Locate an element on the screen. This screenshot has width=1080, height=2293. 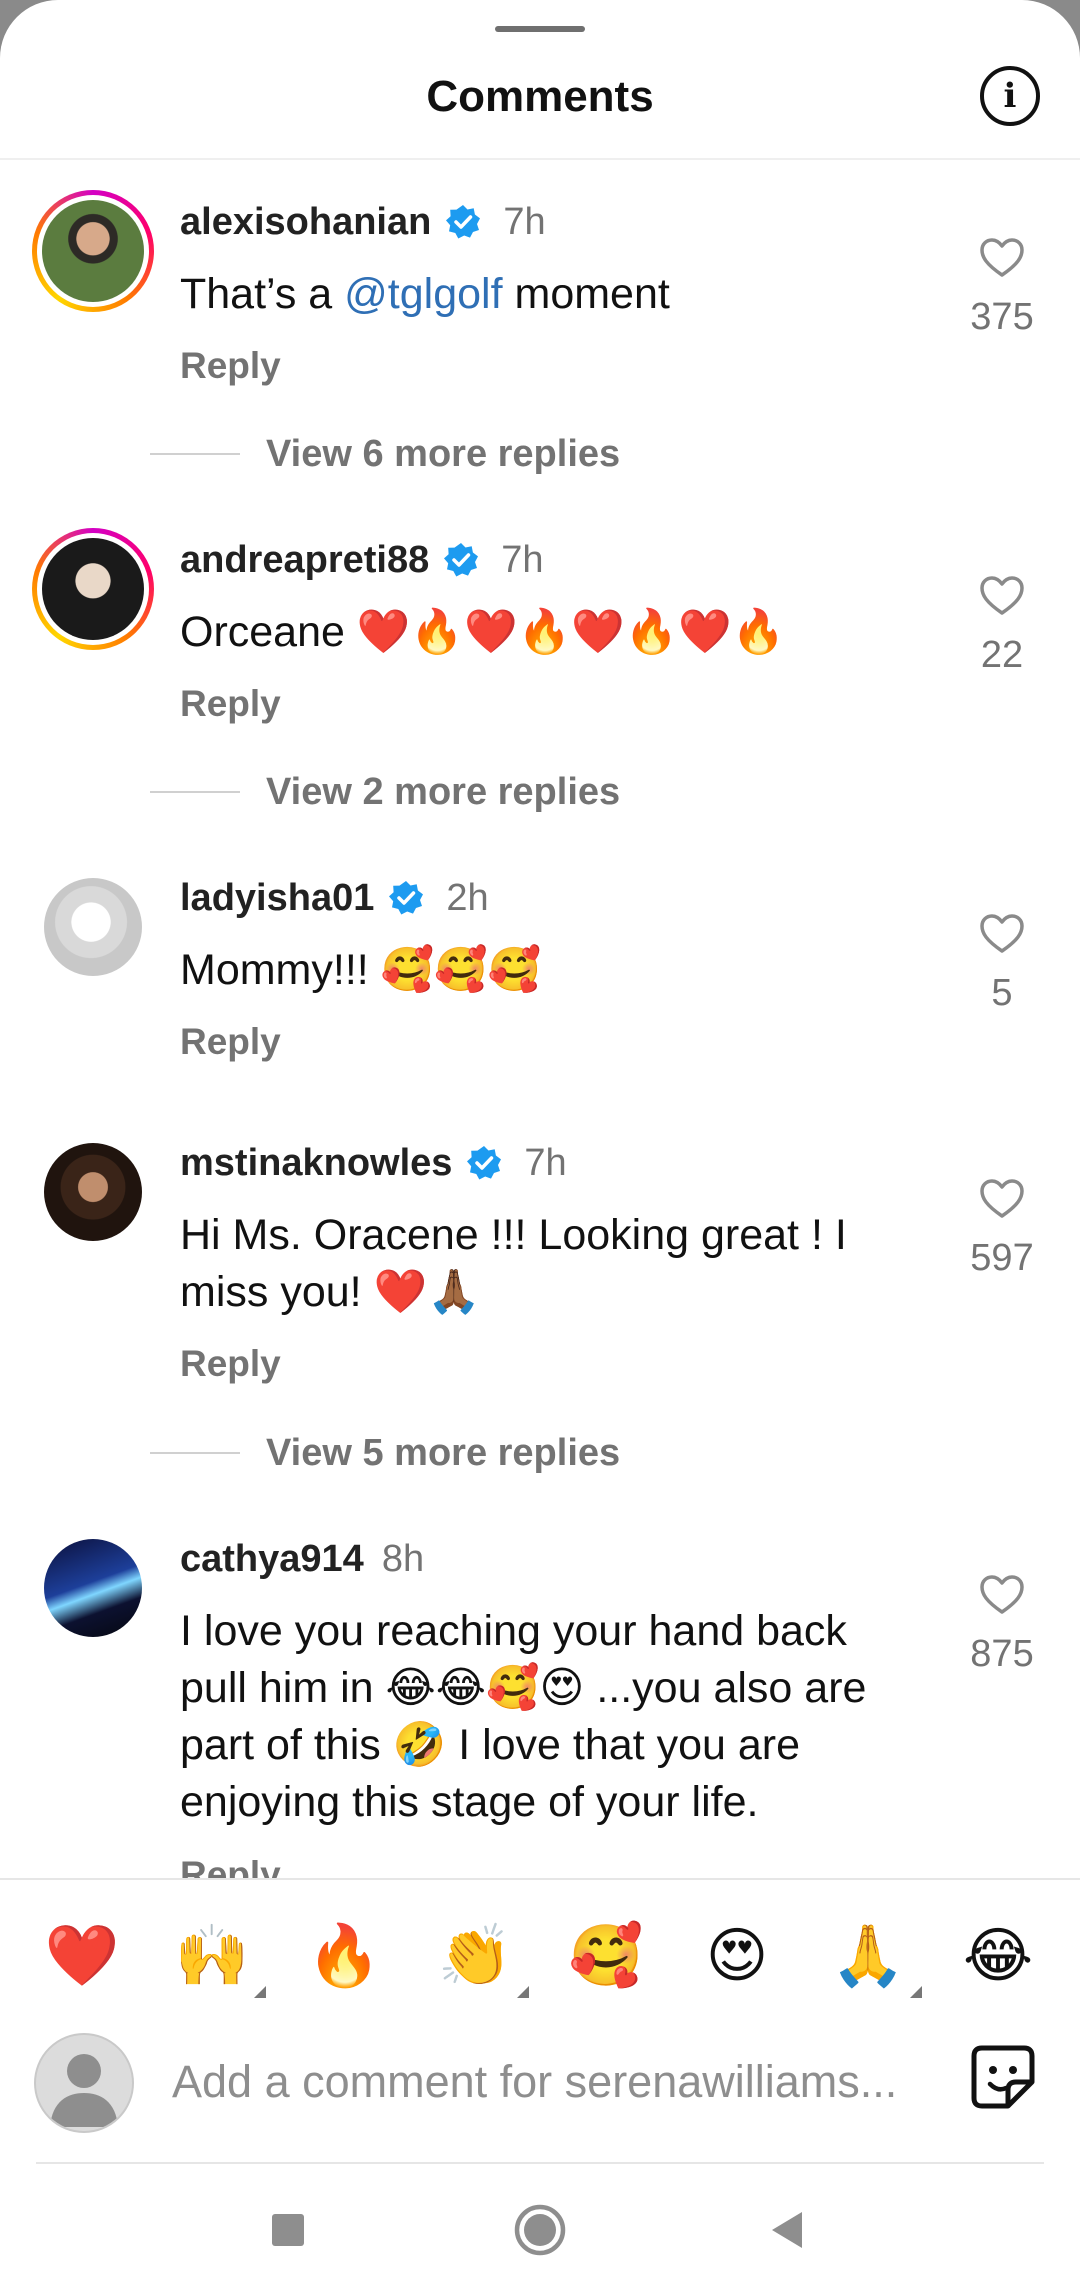
username: andreapreti88 is located at coordinates (304, 560).